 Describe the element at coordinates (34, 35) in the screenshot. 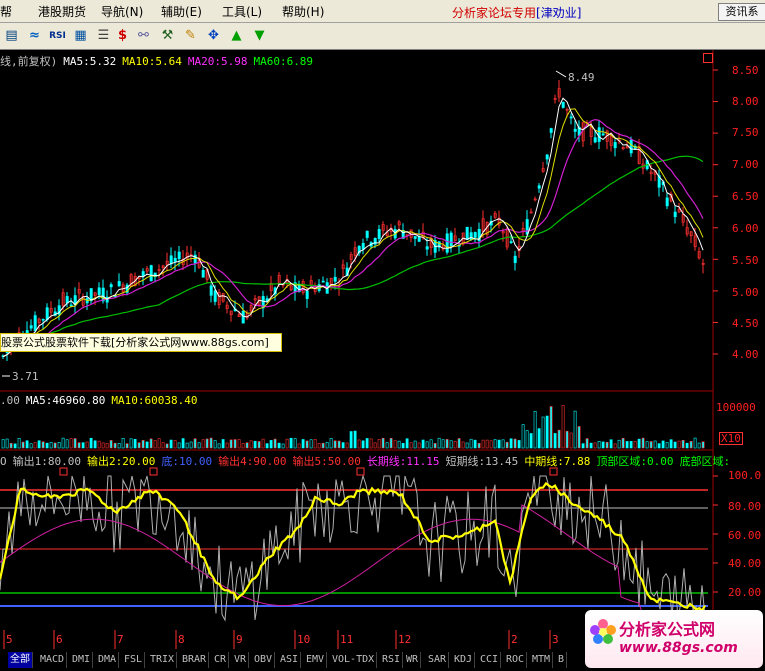

I see `wave-icon: ≈` at that location.